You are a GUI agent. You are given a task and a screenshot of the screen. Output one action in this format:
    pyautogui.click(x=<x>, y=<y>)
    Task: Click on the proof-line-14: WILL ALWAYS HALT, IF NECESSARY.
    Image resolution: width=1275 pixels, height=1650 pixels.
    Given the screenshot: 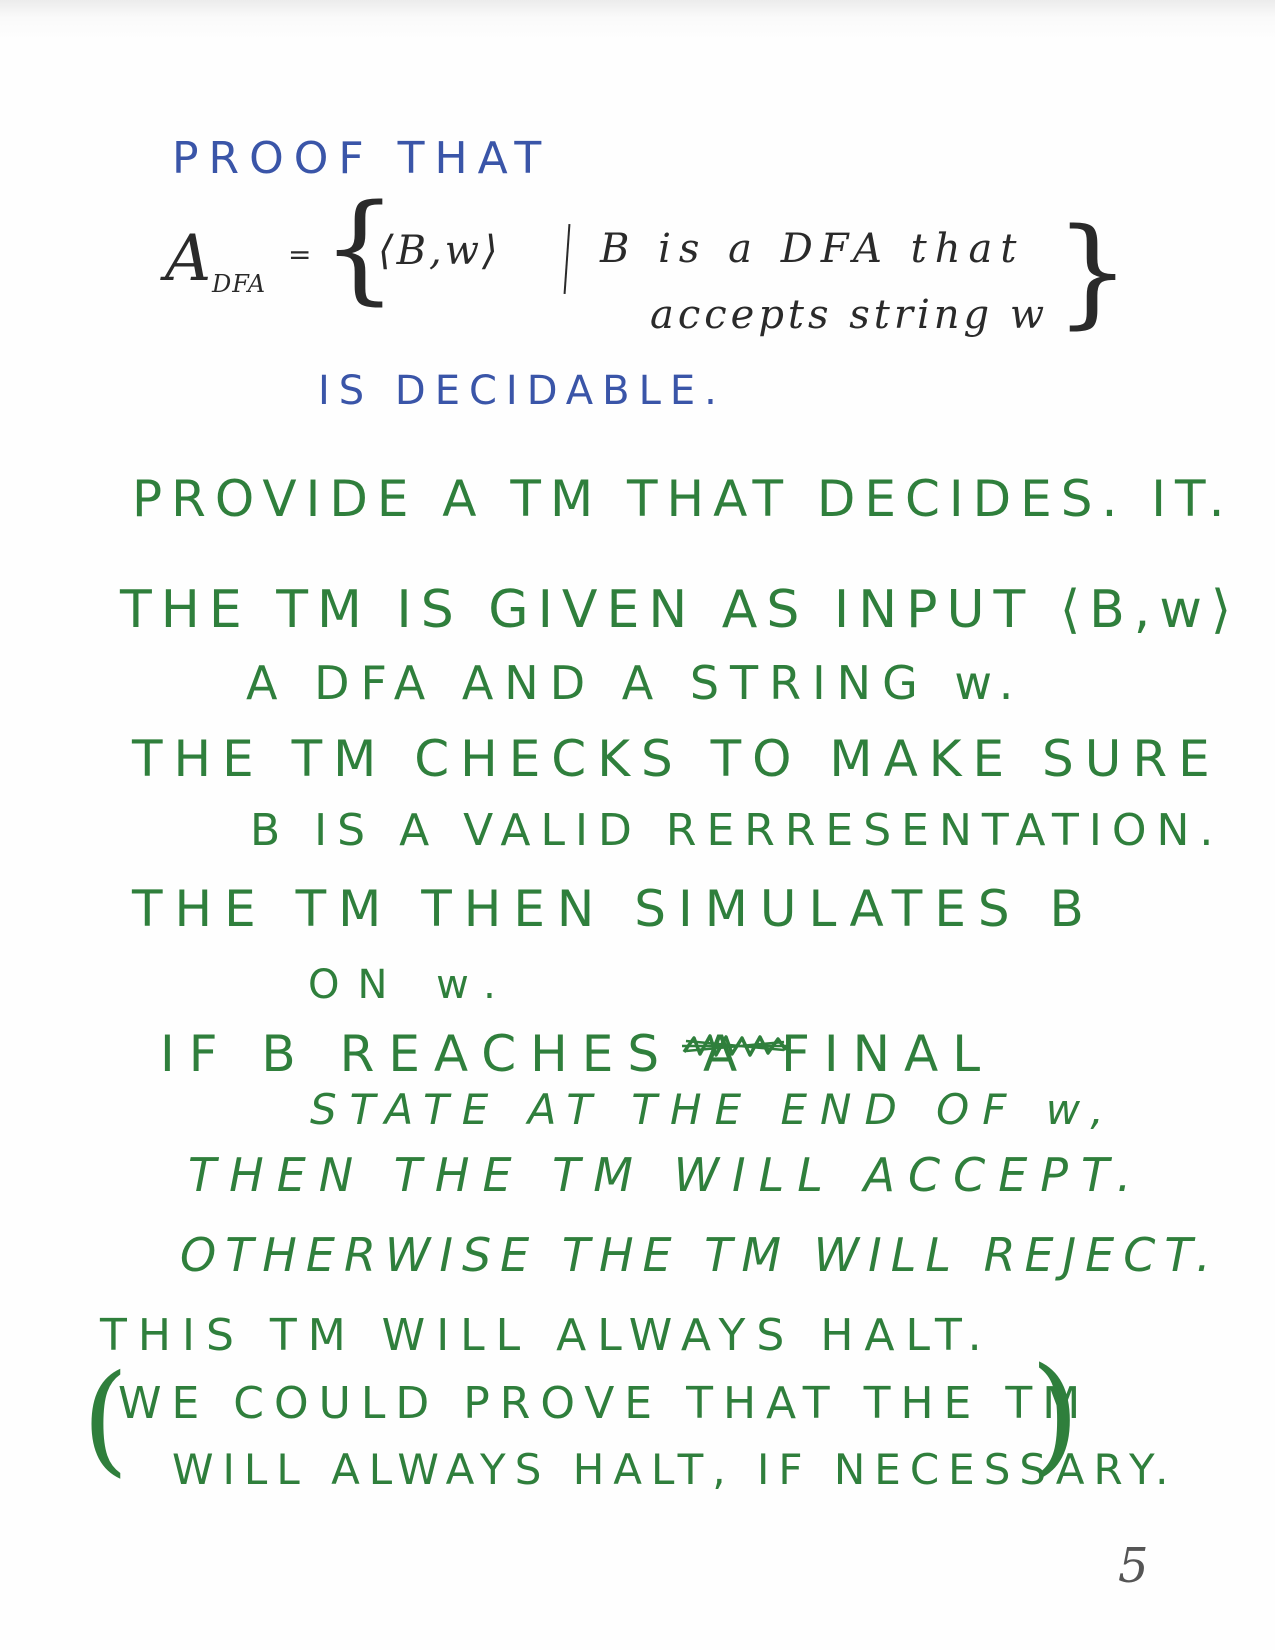 What is the action you would take?
    pyautogui.click(x=675, y=1469)
    